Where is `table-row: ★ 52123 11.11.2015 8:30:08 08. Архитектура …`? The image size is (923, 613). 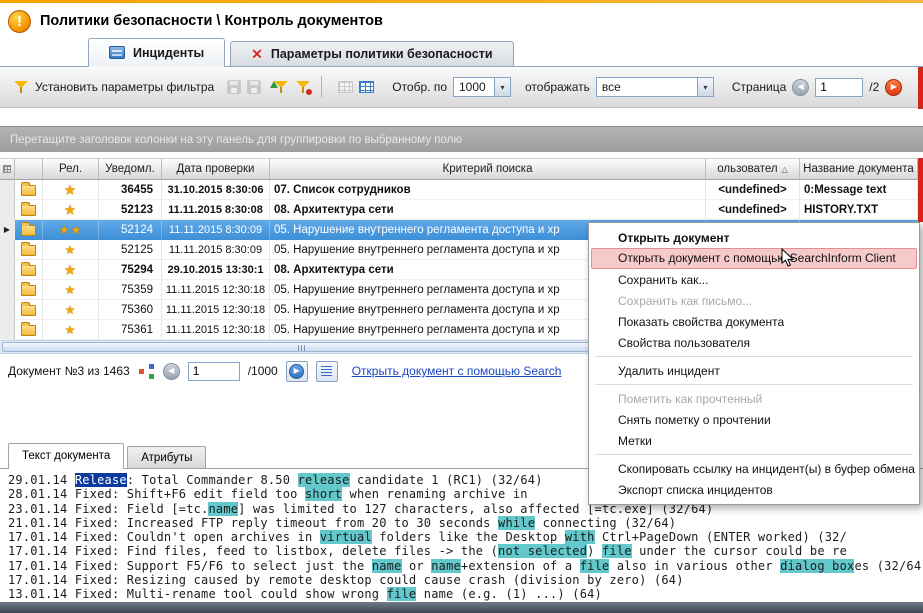
table-row: ★ 52123 11.11.2015 8:30:08 08. Архитектура … is located at coordinates (459, 210).